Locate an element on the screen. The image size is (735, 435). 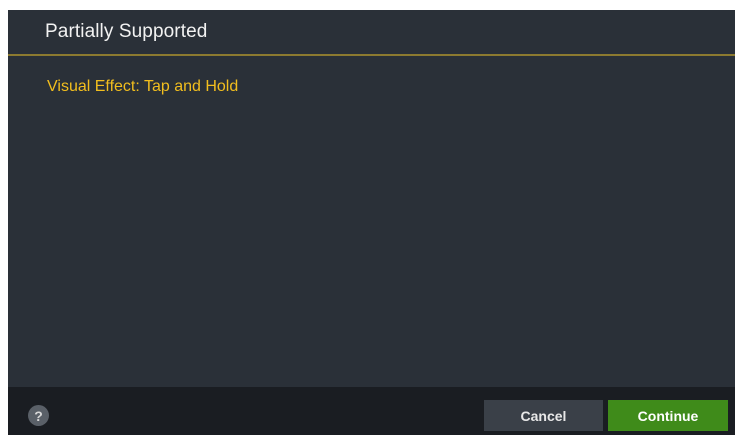
cancel-button: Cancel is located at coordinates (543, 415).